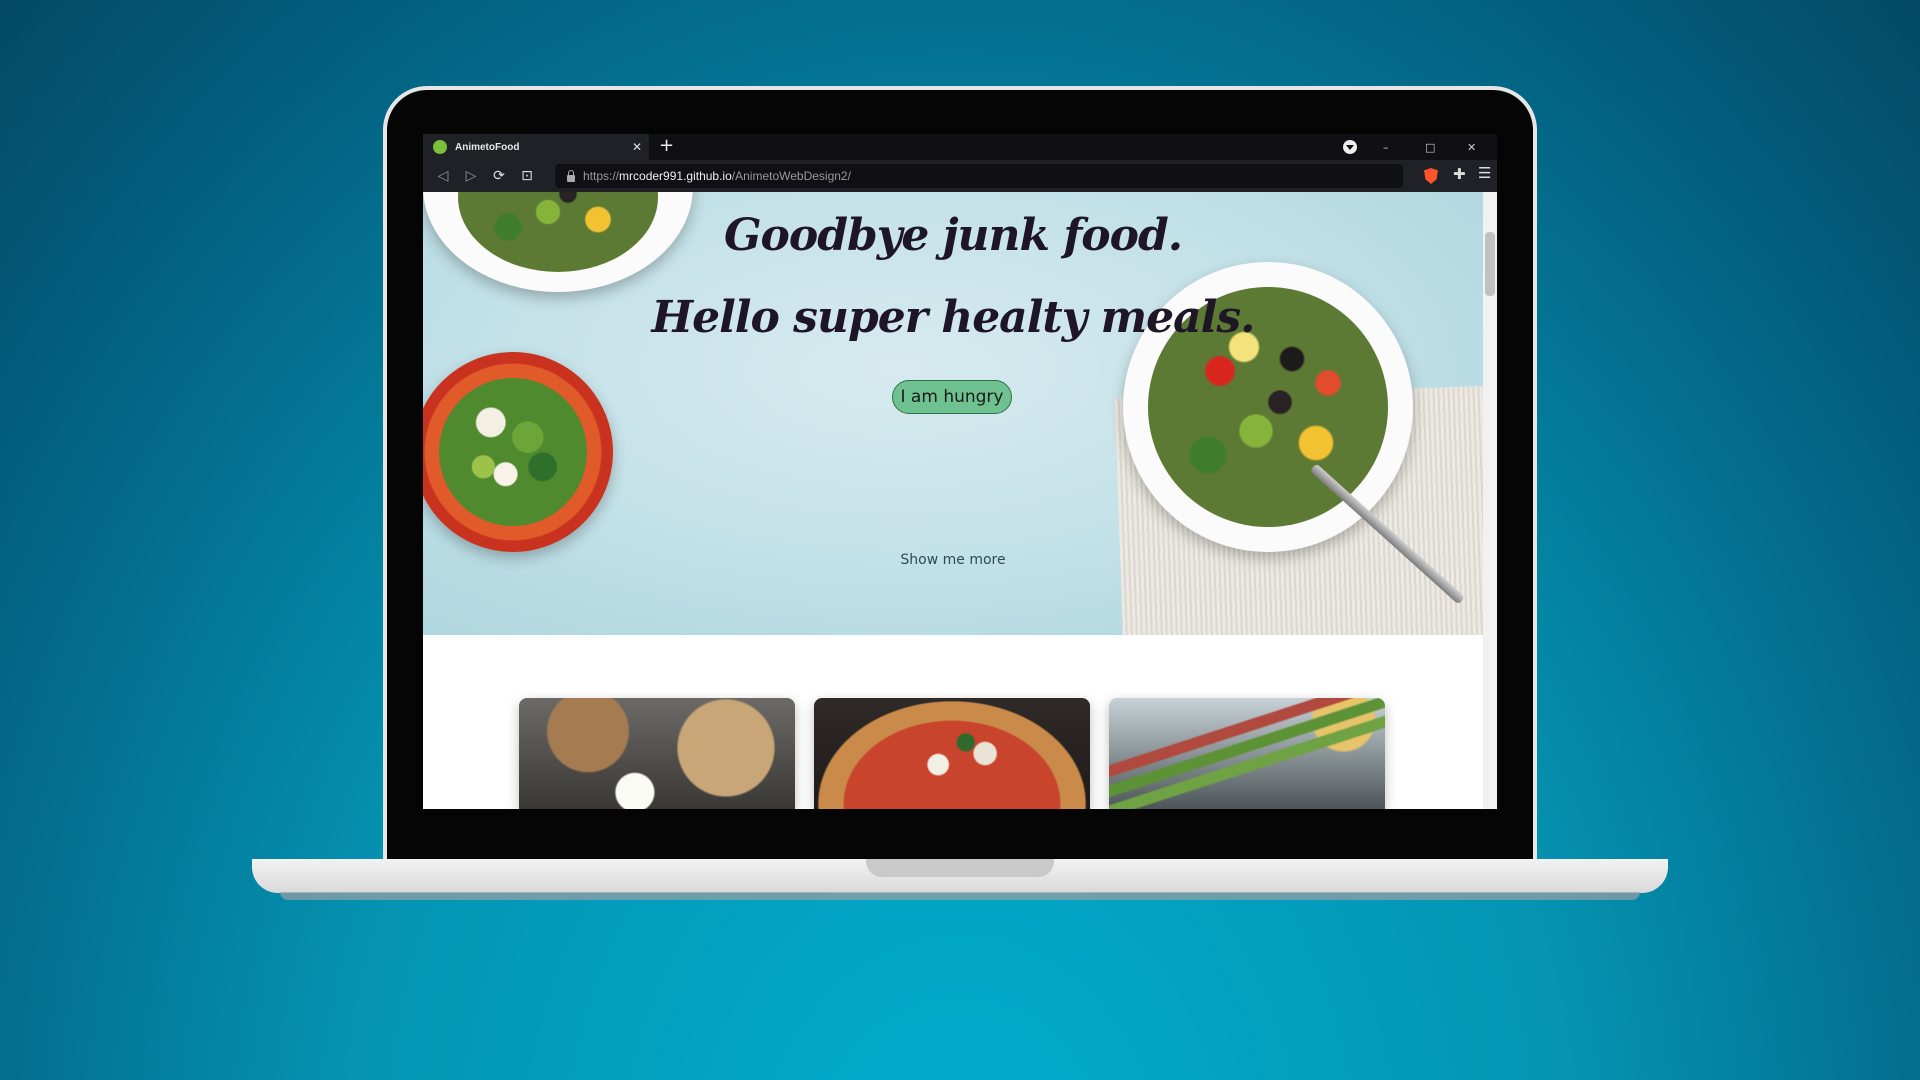 This screenshot has width=1920, height=1080. Describe the element at coordinates (953, 235) in the screenshot. I see `hero-headline-line1: Goodbye junk food.` at that location.